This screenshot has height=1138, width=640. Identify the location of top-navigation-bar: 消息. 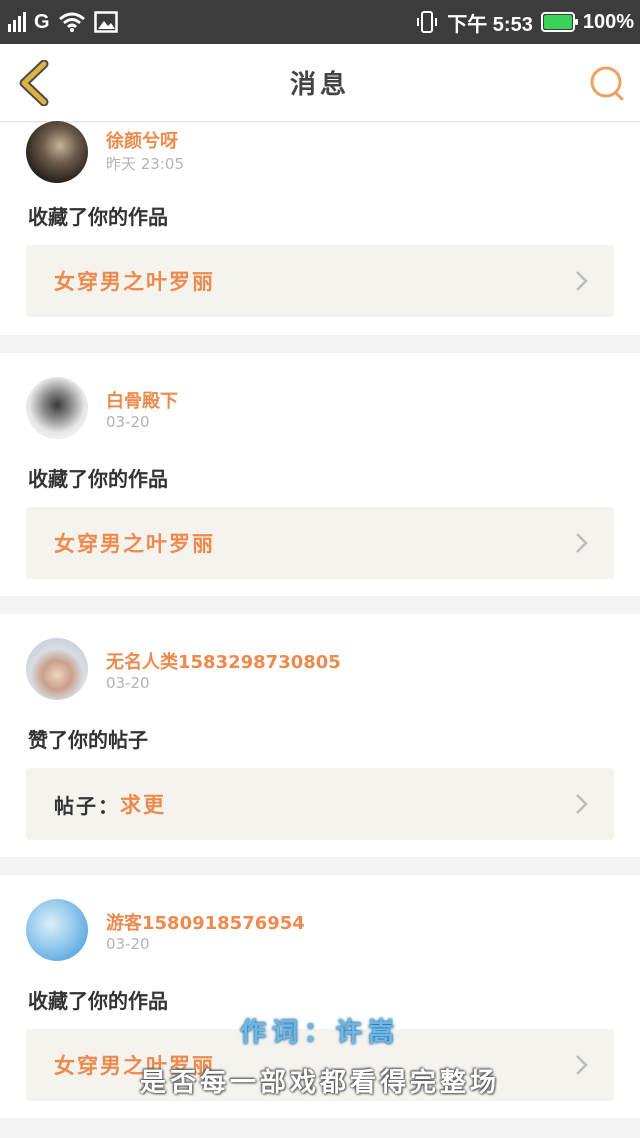
(320, 83).